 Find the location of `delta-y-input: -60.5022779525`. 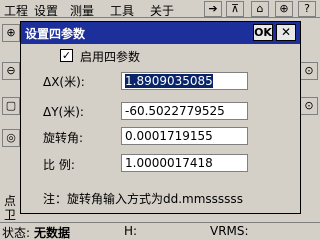

delta-y-input: -60.5022779525 is located at coordinates (184, 111).